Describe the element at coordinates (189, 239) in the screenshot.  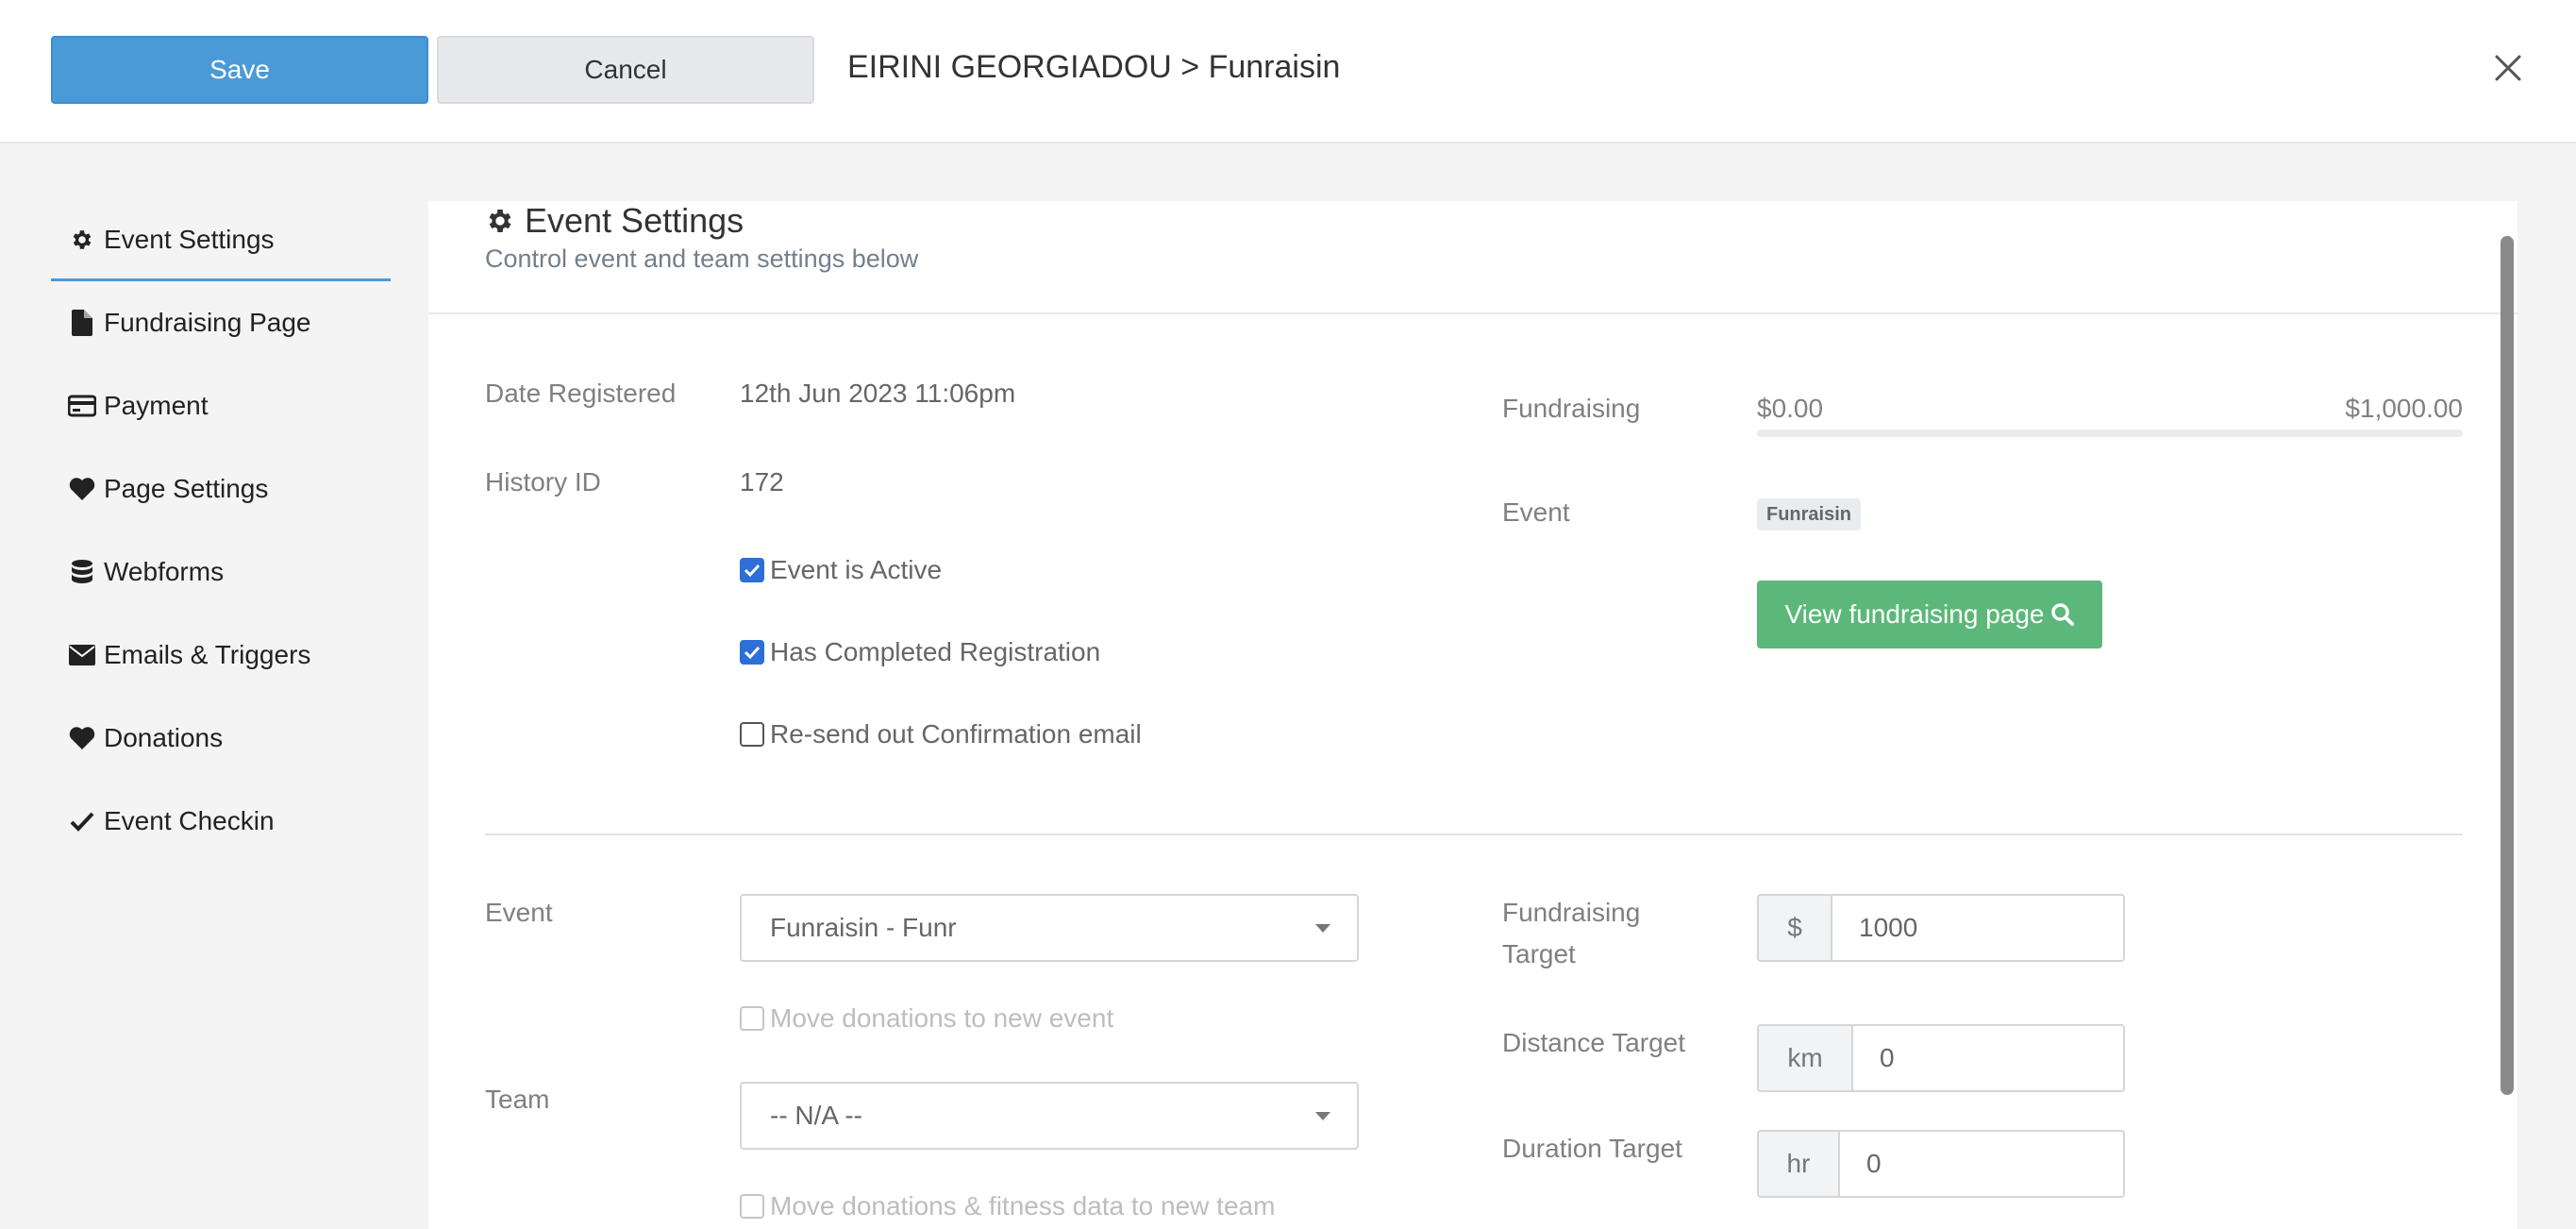
I see `sidebar-item-label: Event Settings` at that location.